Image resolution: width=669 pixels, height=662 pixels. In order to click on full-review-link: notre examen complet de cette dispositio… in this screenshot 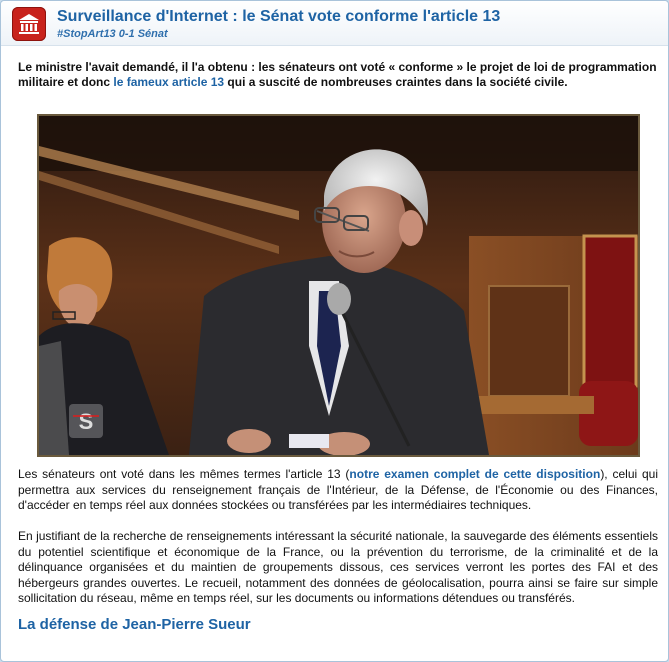, I will do `click(474, 474)`.